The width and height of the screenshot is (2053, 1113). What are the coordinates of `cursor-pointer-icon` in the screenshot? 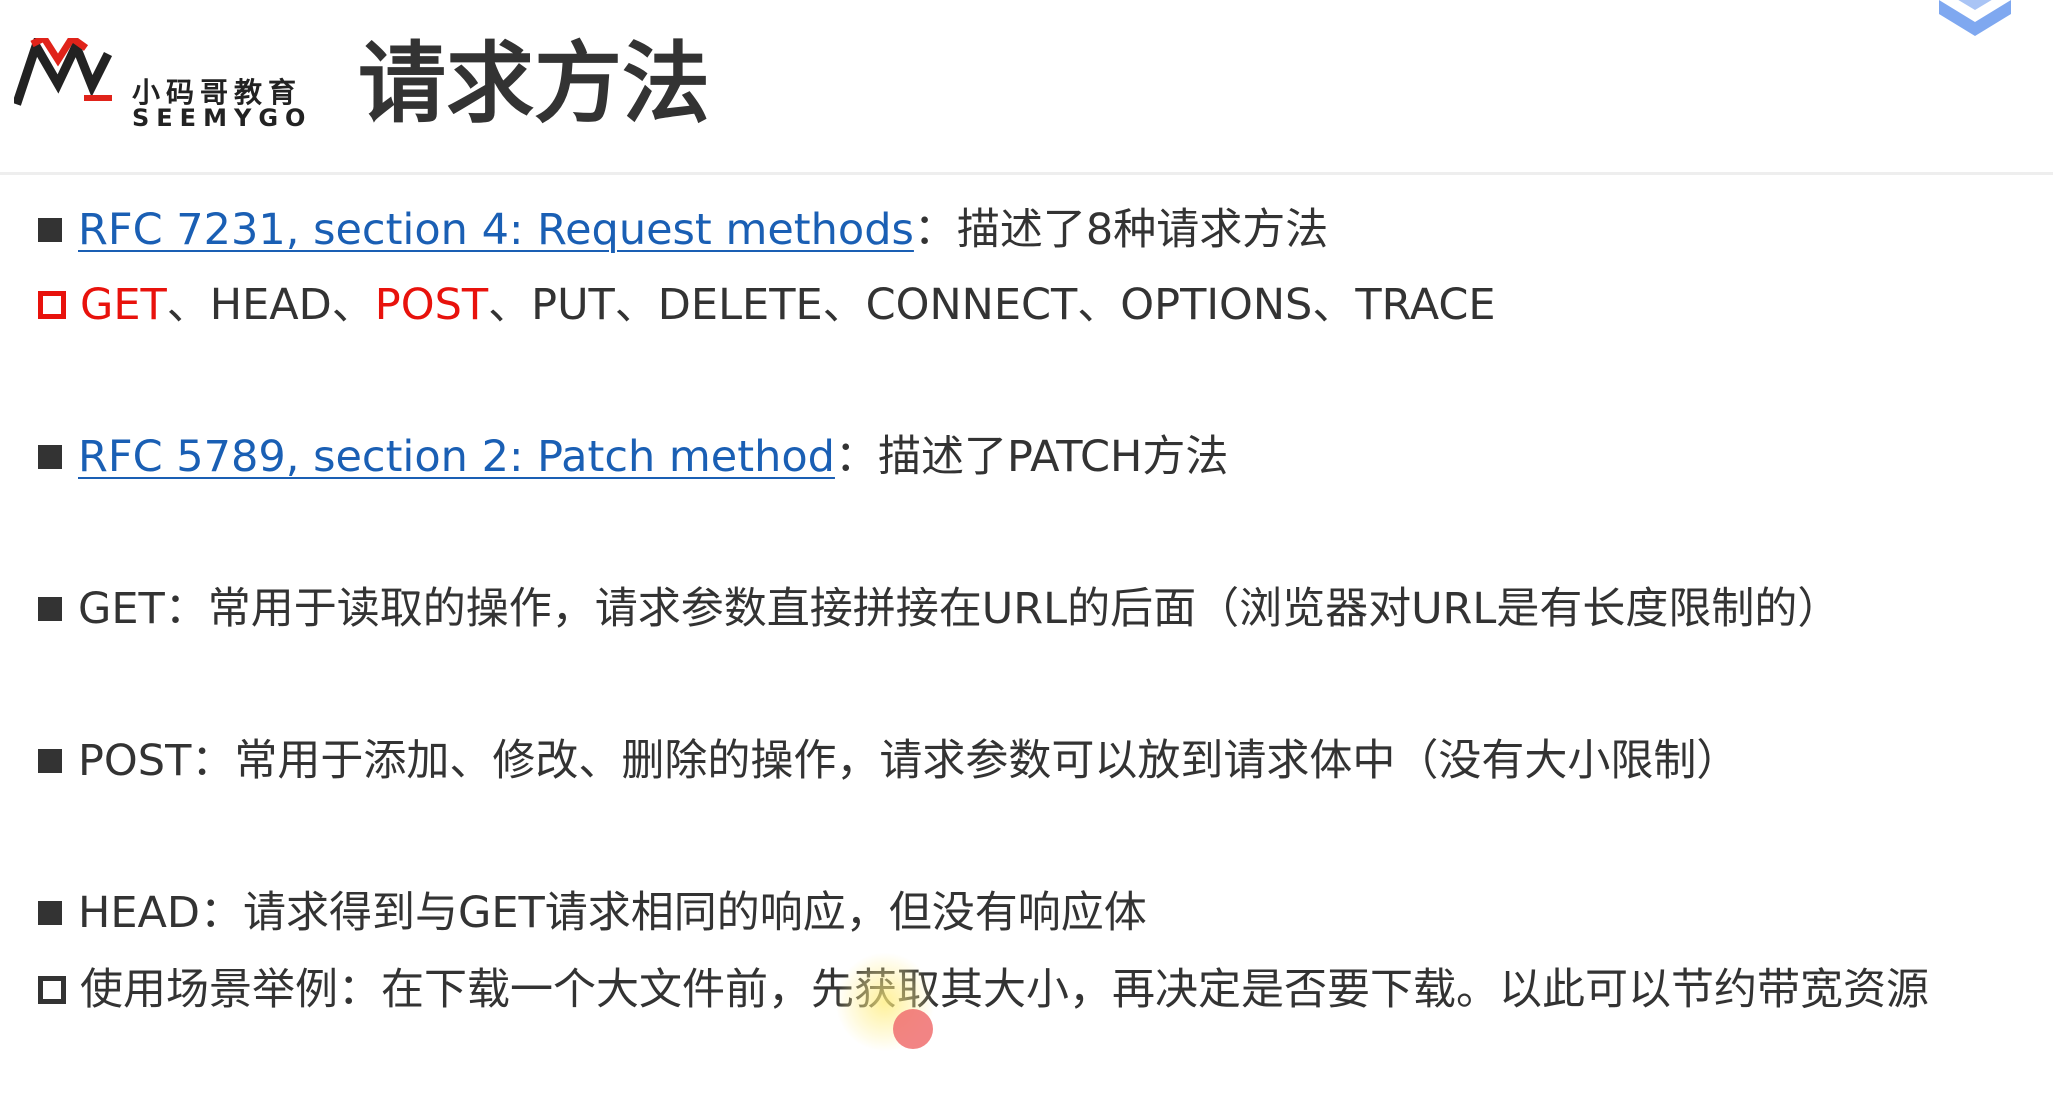 It's located at (913, 1029).